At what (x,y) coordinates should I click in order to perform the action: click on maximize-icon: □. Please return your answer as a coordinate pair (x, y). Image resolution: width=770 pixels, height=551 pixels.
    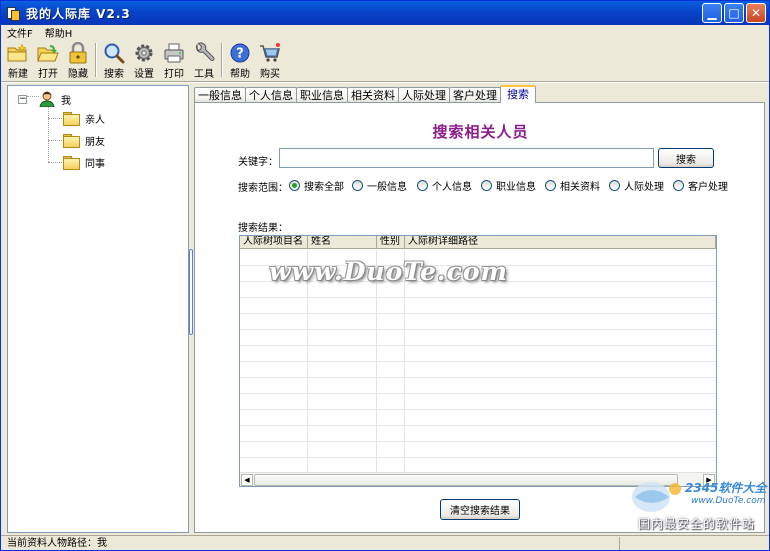
    Looking at the image, I should click on (734, 13).